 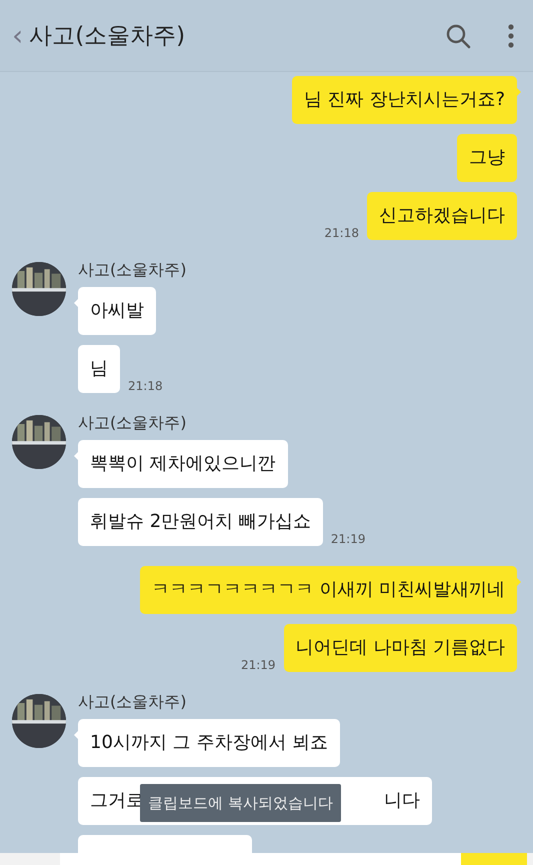 What do you see at coordinates (200, 522) in the screenshot?
I see `message-bubble: 휘발슈 2만원어치 빼가십쇼` at bounding box center [200, 522].